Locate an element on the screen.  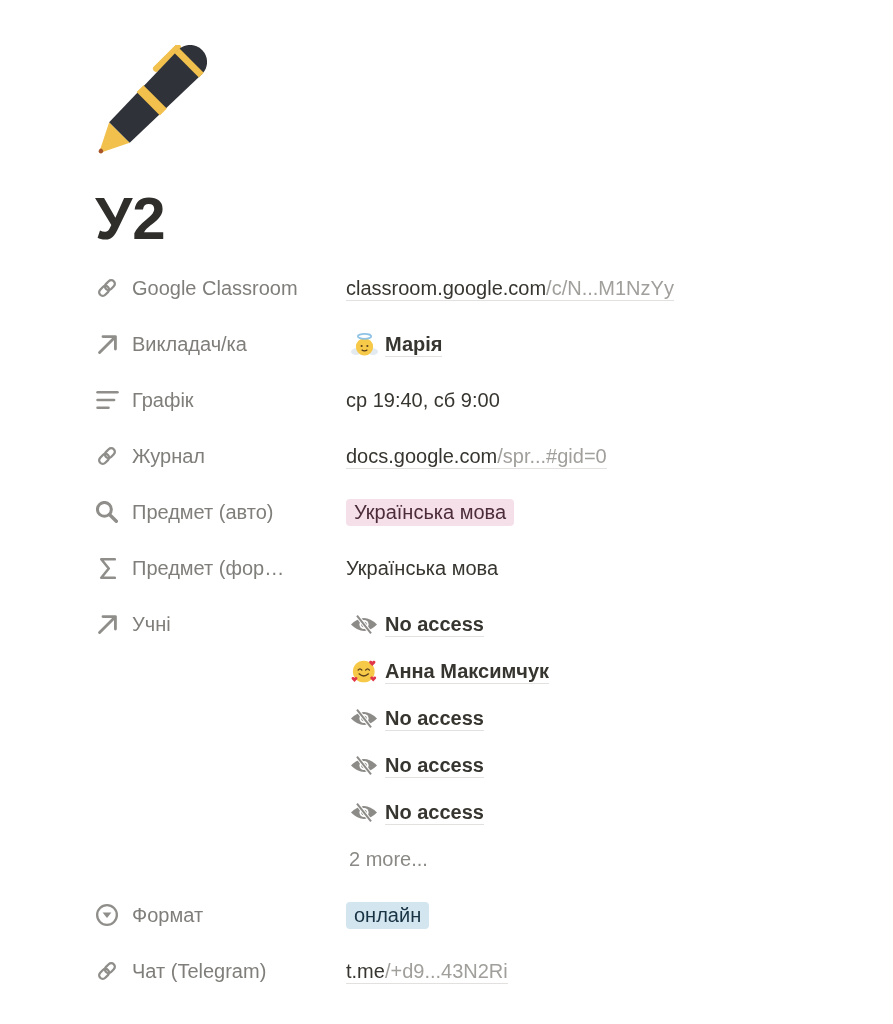
option-tag: онлайн is located at coordinates (388, 915).